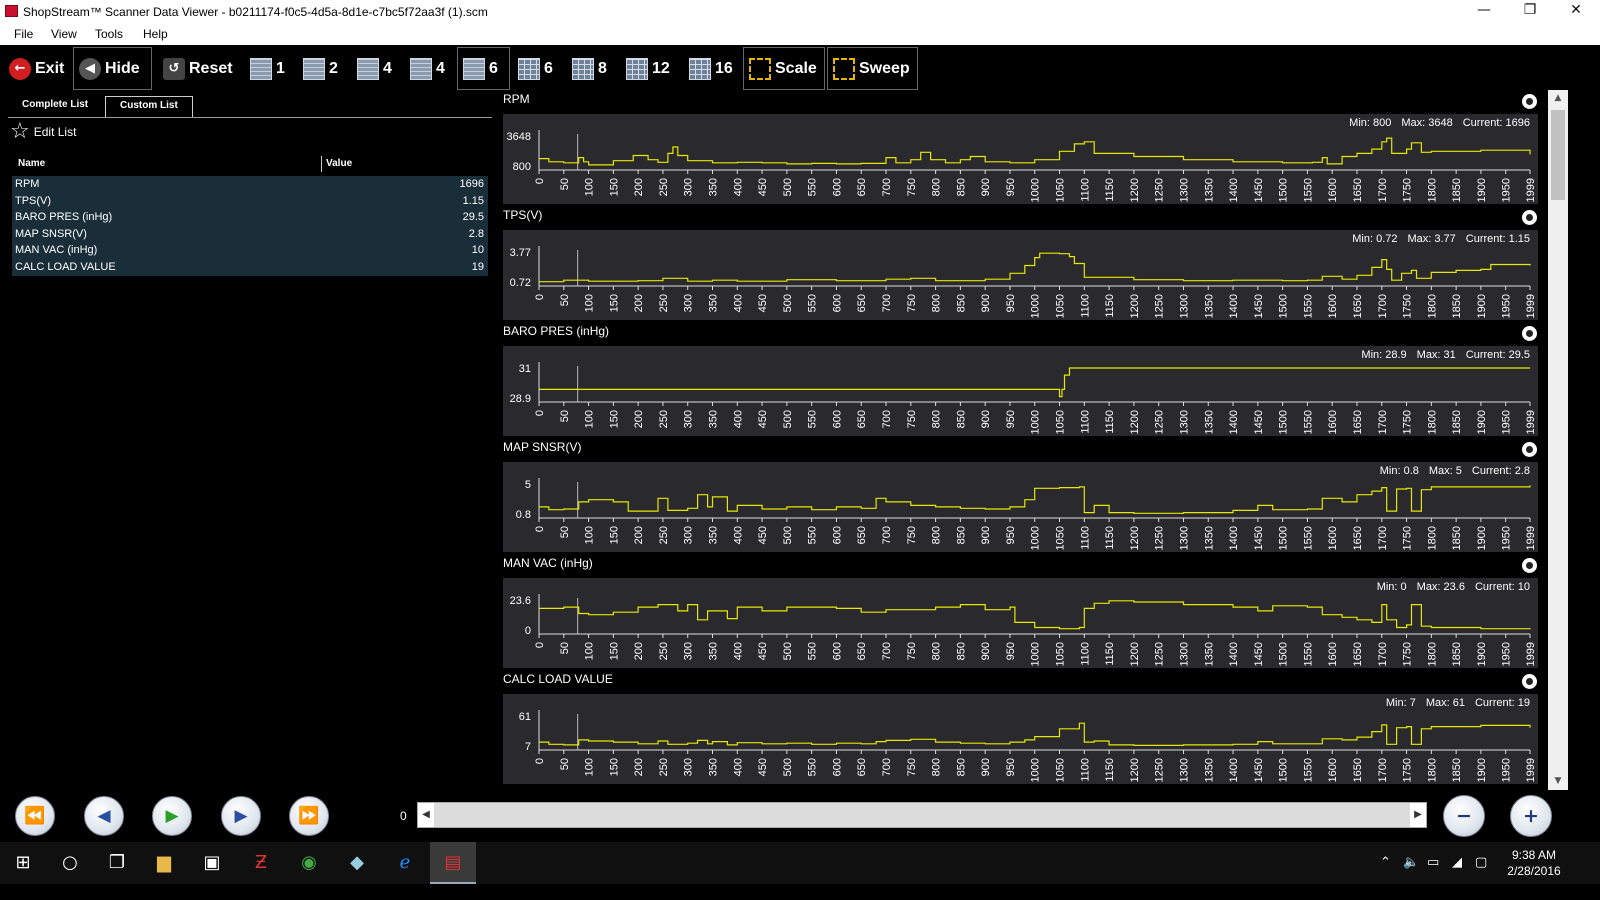  Describe the element at coordinates (250, 267) in the screenshot. I see `list-item: CALC LOAD VALUE 19` at that location.